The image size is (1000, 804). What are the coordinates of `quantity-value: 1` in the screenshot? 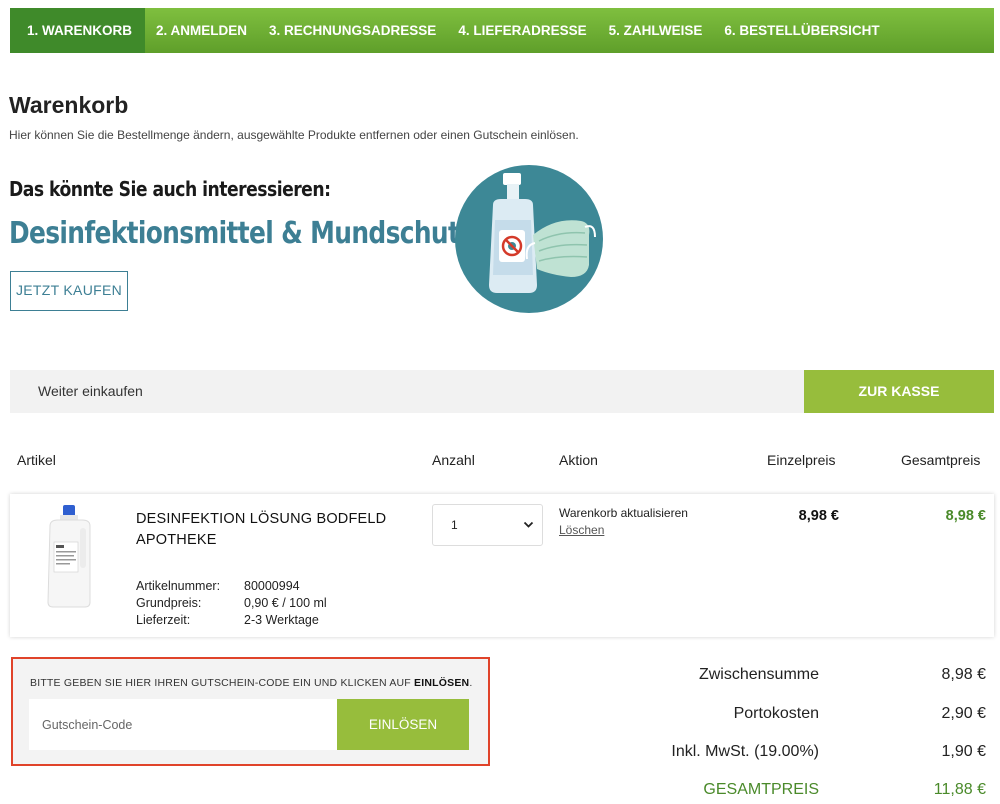 It's located at (454, 525).